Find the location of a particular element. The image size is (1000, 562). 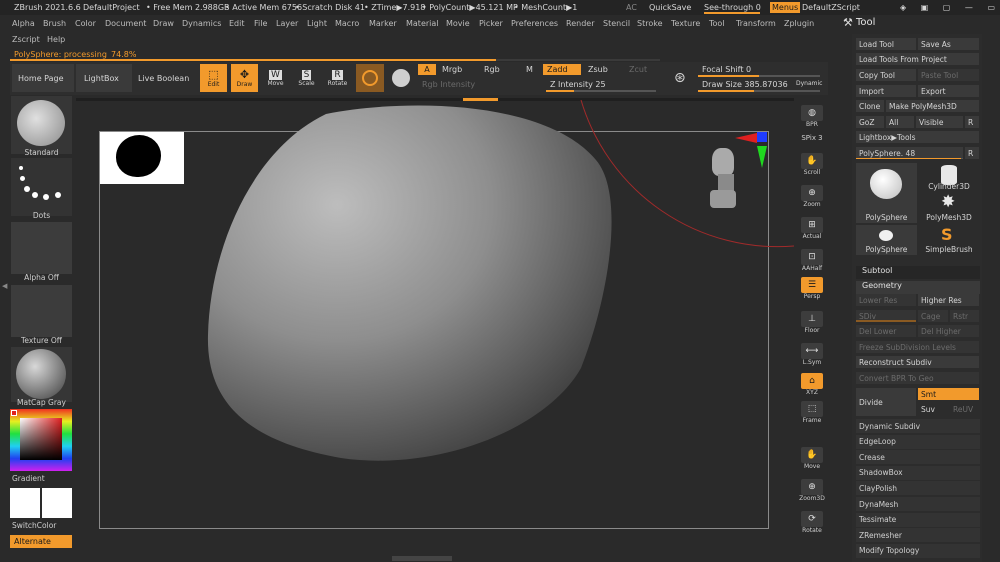

rgb-toggle: Rgb is located at coordinates (500, 69).